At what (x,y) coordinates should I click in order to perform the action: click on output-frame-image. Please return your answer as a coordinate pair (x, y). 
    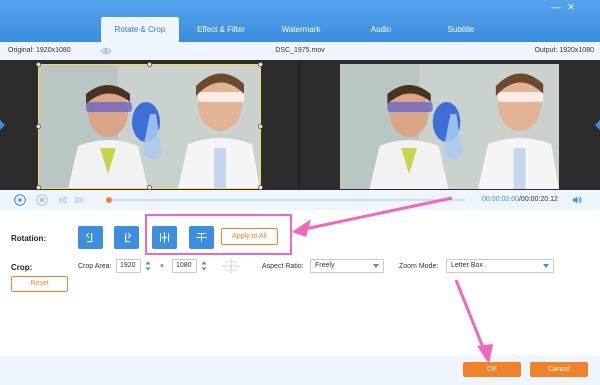
    Looking at the image, I should click on (449, 126).